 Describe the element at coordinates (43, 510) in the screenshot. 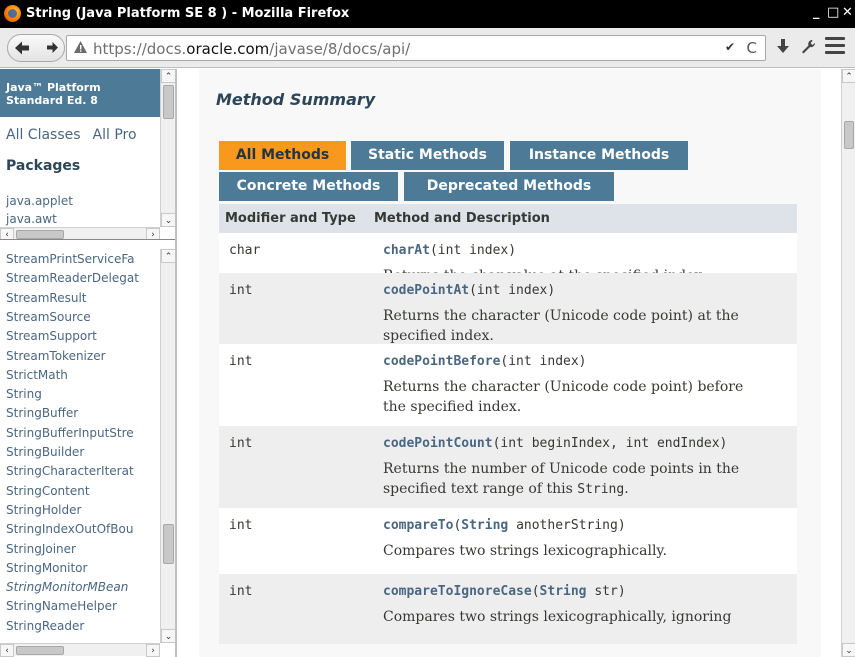

I see `class-link: StringHolder` at that location.